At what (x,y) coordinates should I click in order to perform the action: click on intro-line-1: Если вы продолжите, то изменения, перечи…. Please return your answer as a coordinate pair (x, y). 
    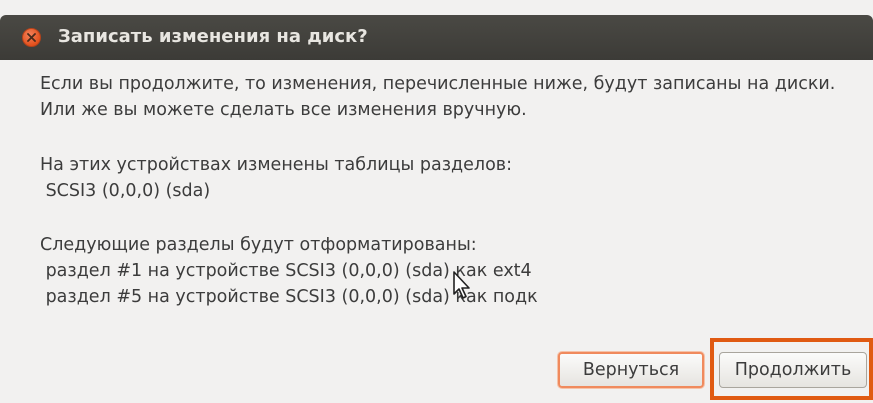
    Looking at the image, I should click on (438, 84).